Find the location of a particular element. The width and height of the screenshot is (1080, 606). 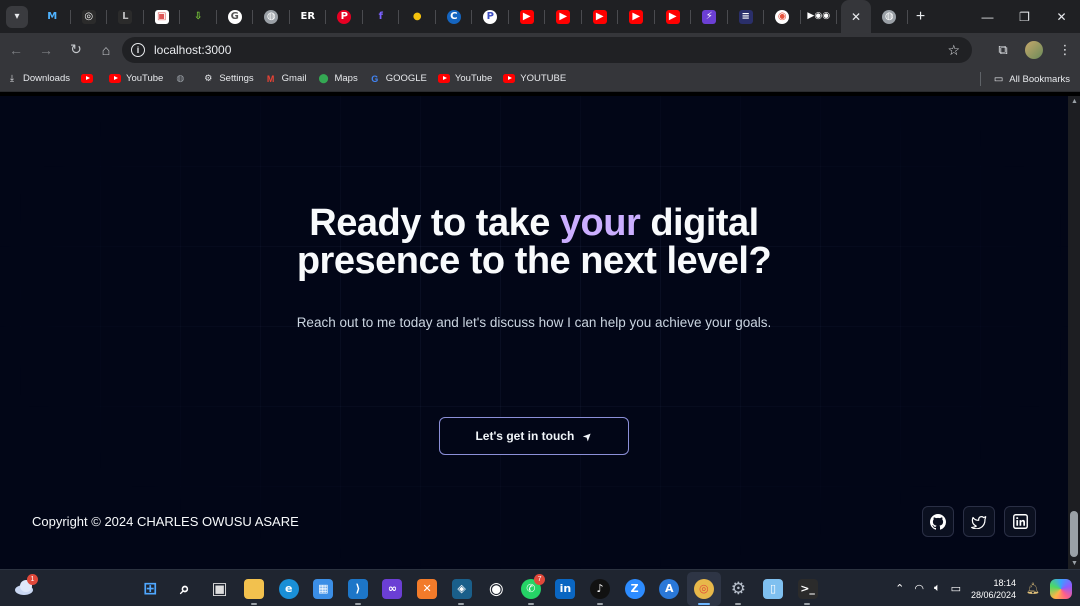

forward-button: → is located at coordinates (46, 50).